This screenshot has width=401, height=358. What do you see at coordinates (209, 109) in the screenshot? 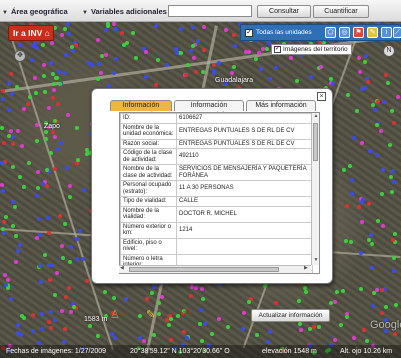
I see `tab-informacion-comercial: Información comercial` at bounding box center [209, 109].